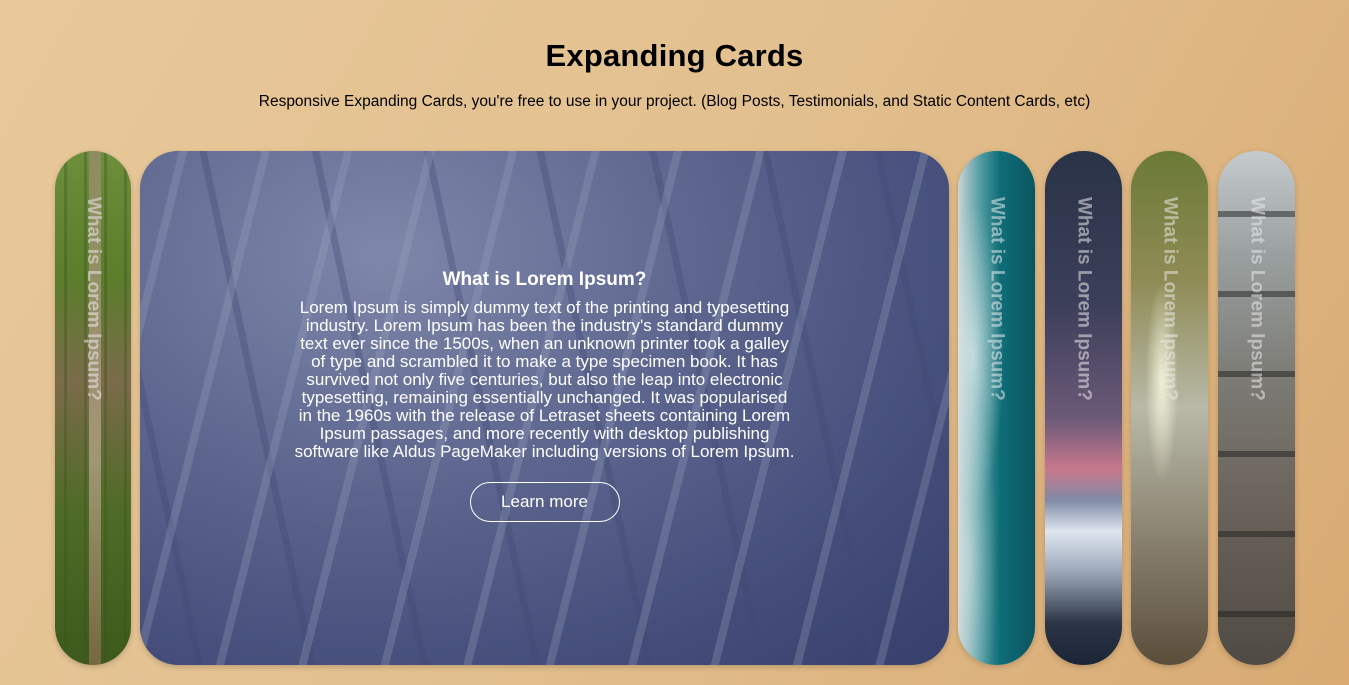  I want to click on card-ocean: What is Lorem Ipsum?, so click(996, 408).